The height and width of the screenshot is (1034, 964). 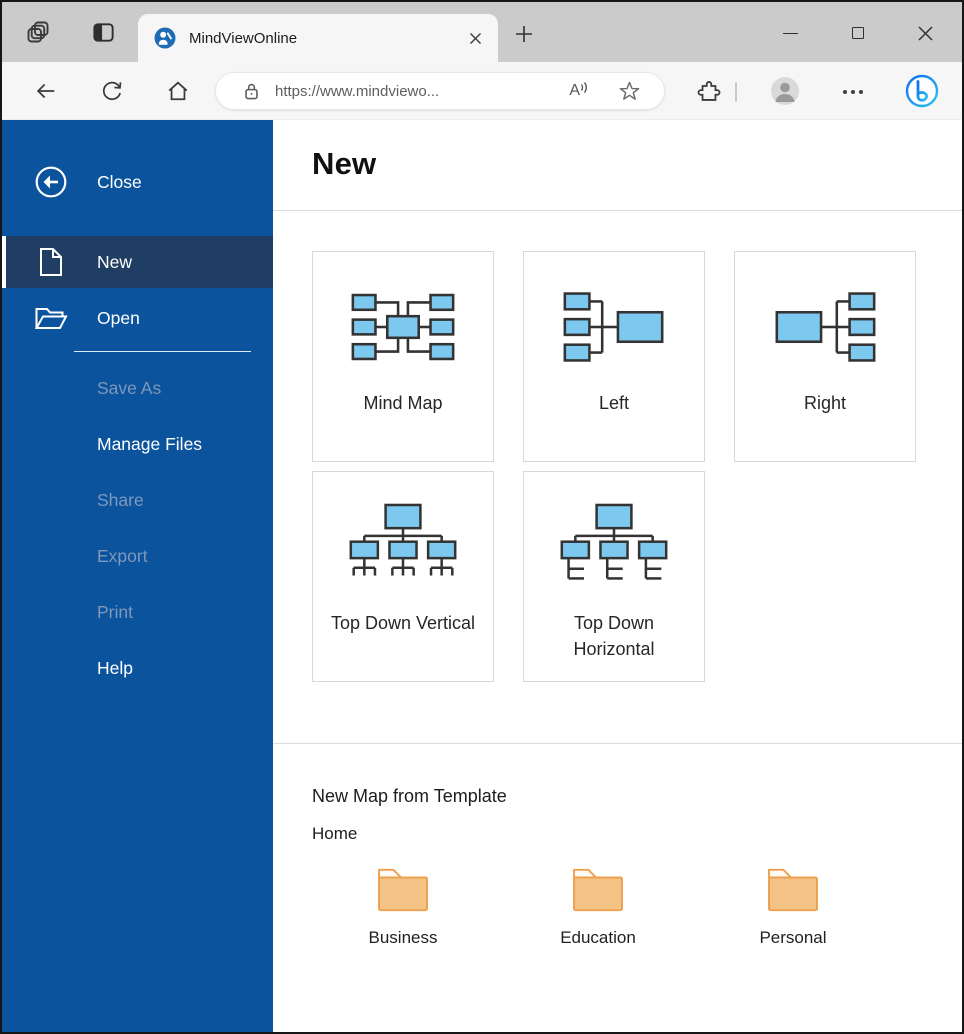 What do you see at coordinates (403, 937) in the screenshot?
I see `folder-label: Business` at bounding box center [403, 937].